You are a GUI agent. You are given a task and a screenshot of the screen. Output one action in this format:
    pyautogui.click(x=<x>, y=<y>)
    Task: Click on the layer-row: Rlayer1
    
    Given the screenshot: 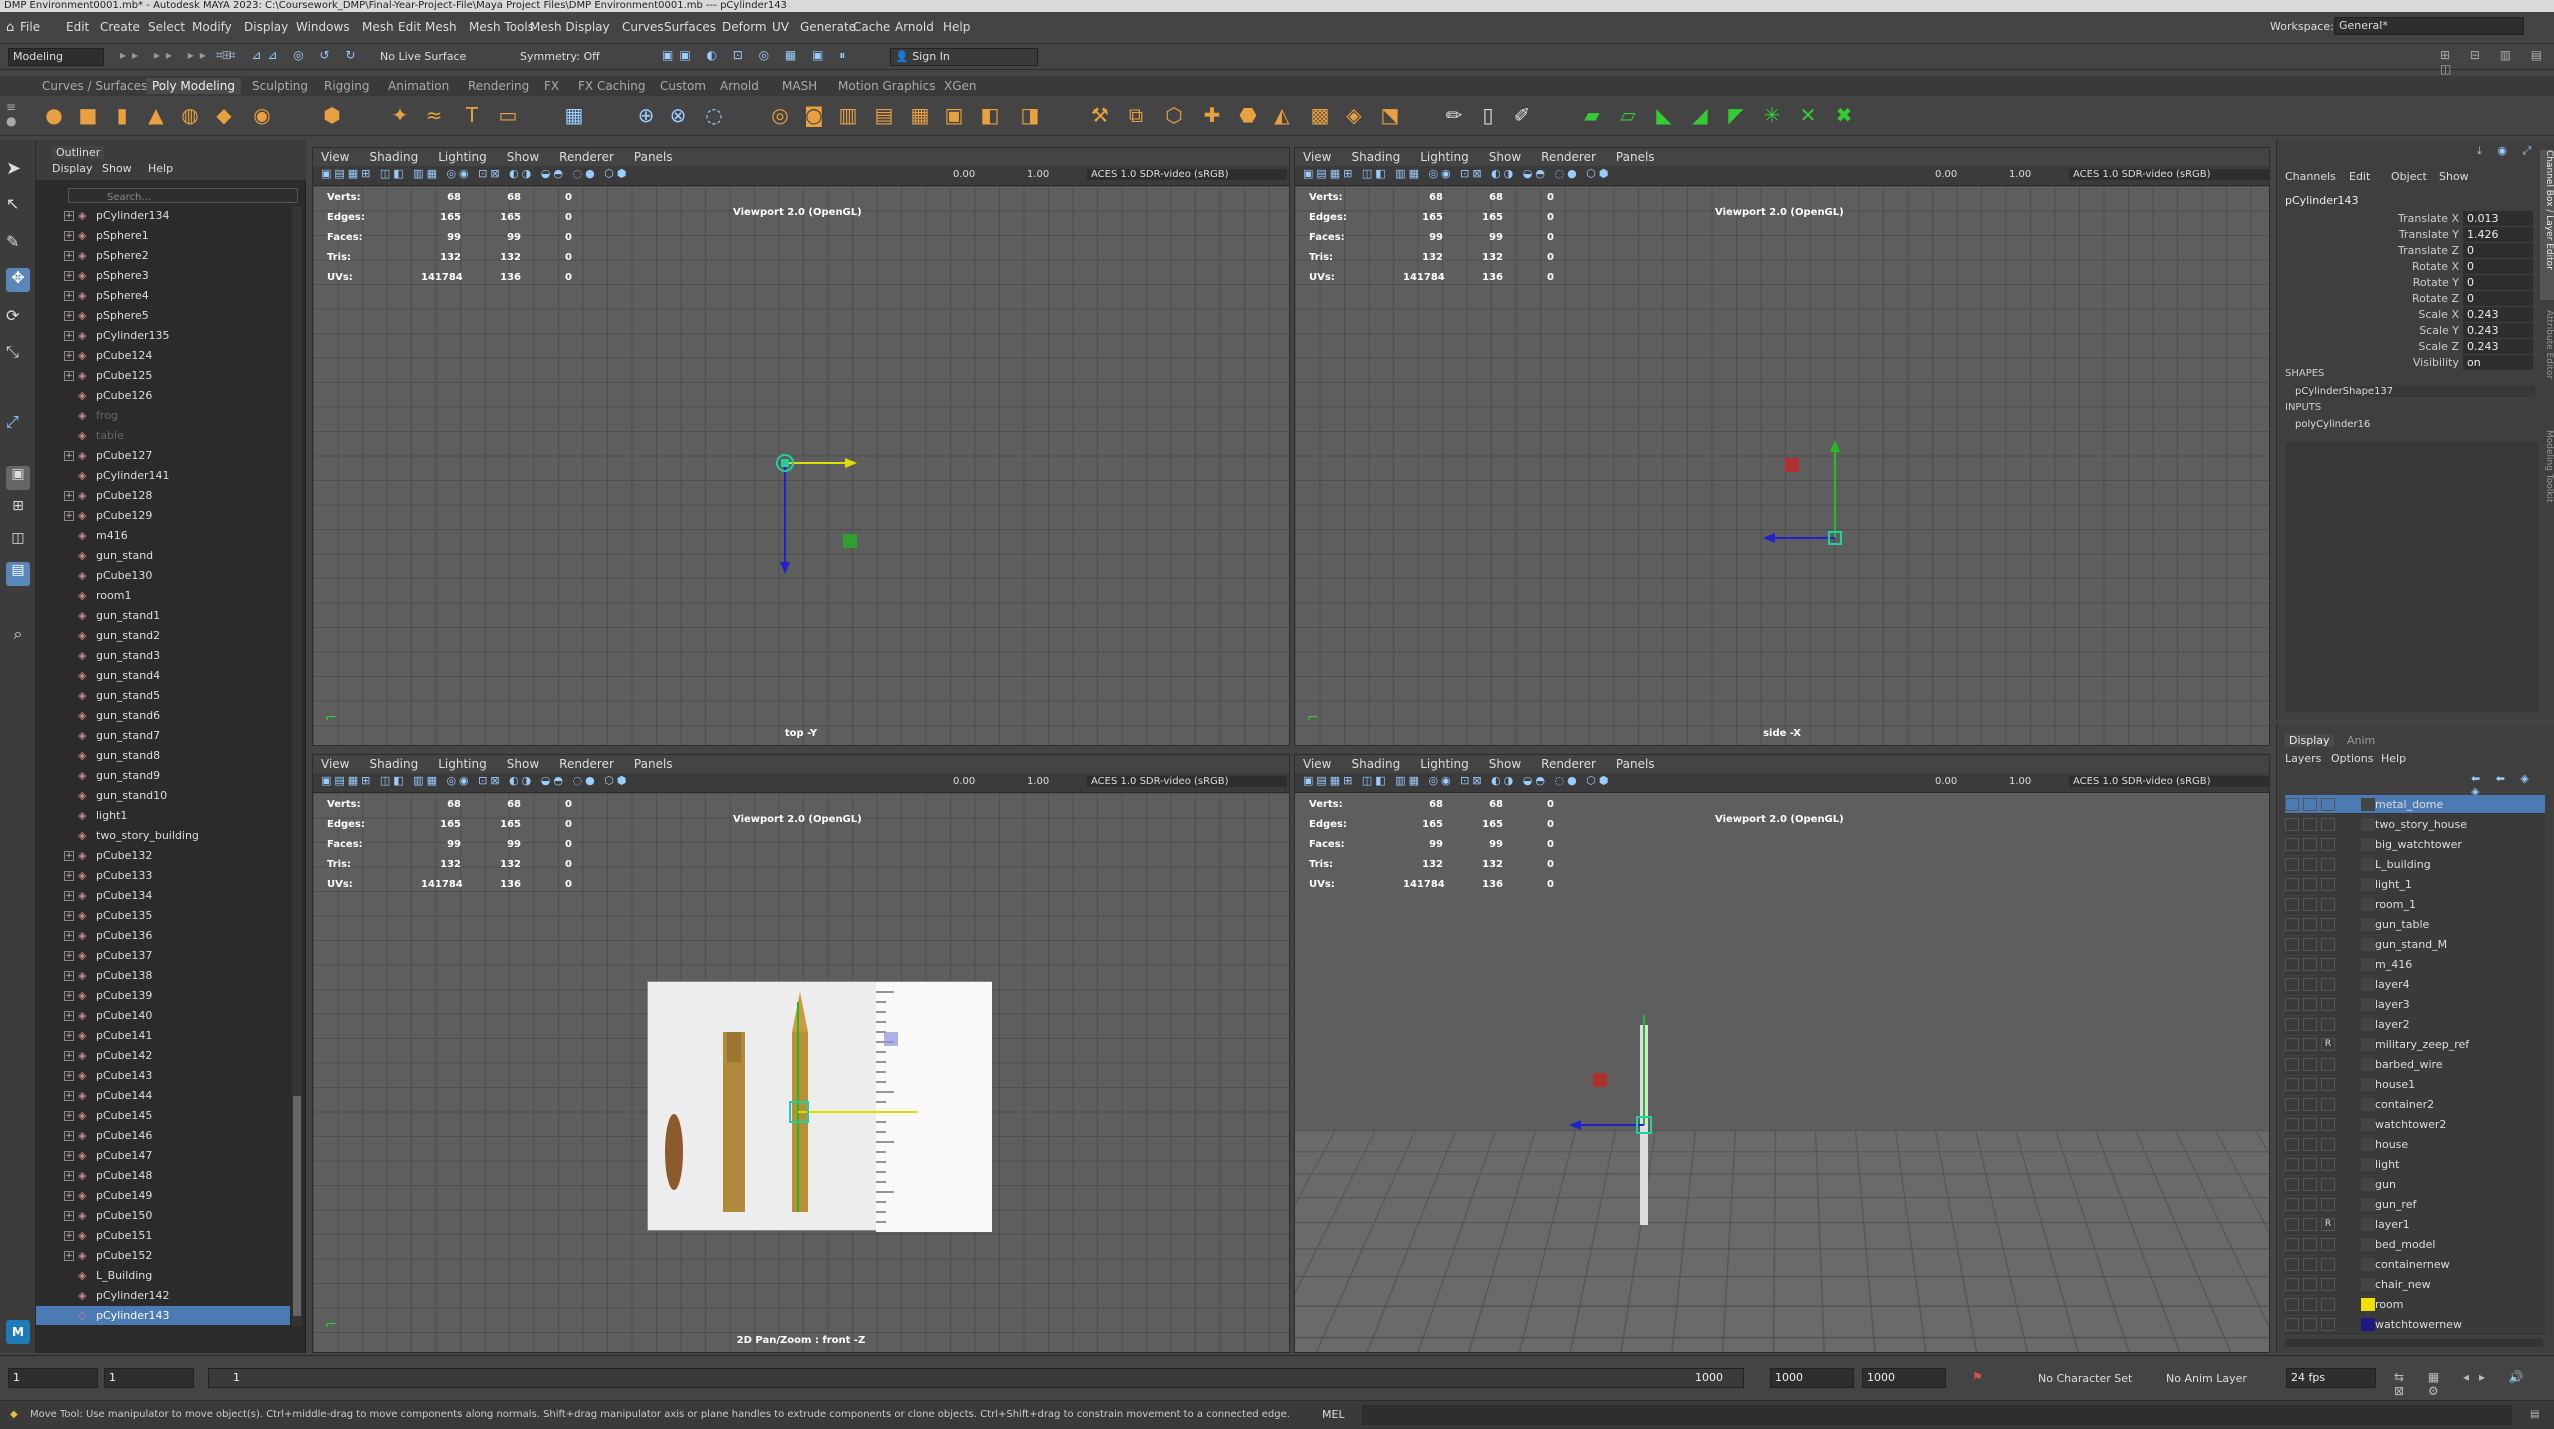 What is the action you would take?
    pyautogui.click(x=2415, y=1224)
    